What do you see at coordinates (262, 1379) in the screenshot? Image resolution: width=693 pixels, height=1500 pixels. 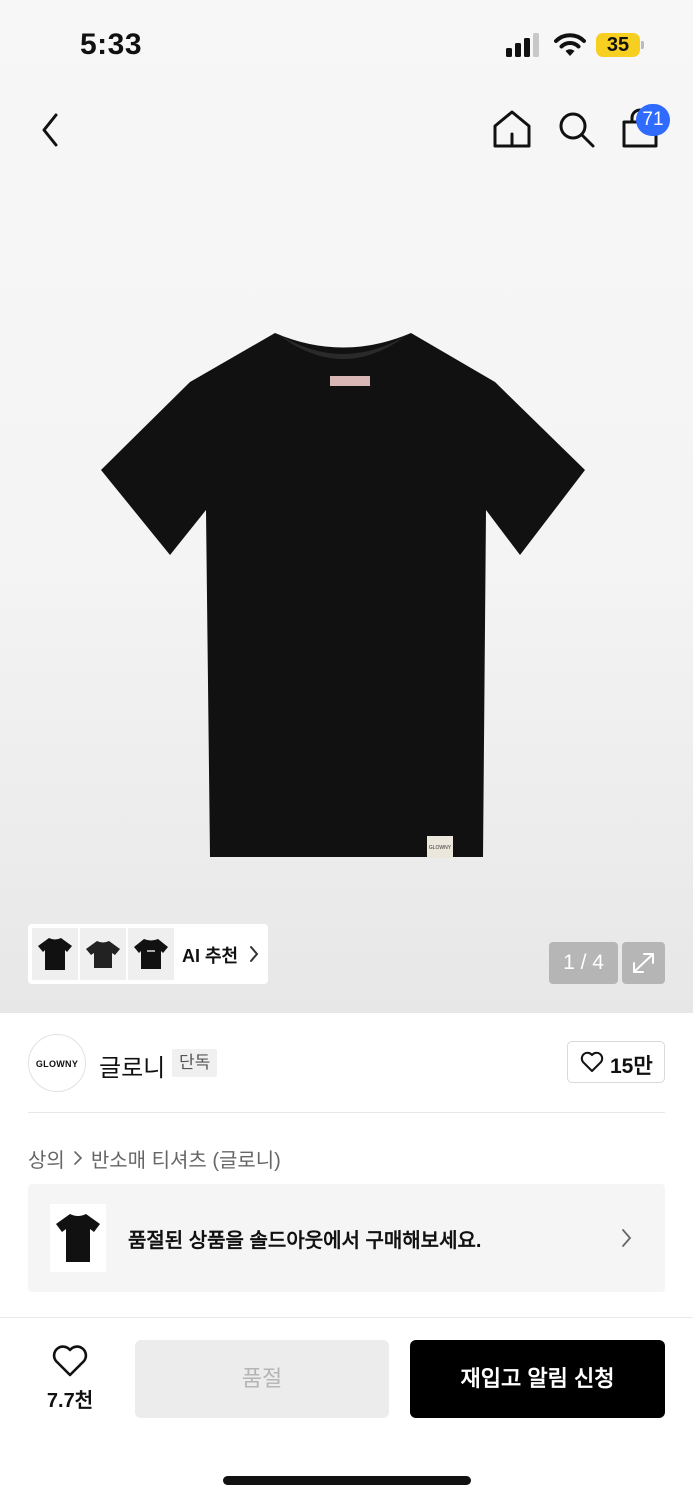 I see `soldout-button: 품절` at bounding box center [262, 1379].